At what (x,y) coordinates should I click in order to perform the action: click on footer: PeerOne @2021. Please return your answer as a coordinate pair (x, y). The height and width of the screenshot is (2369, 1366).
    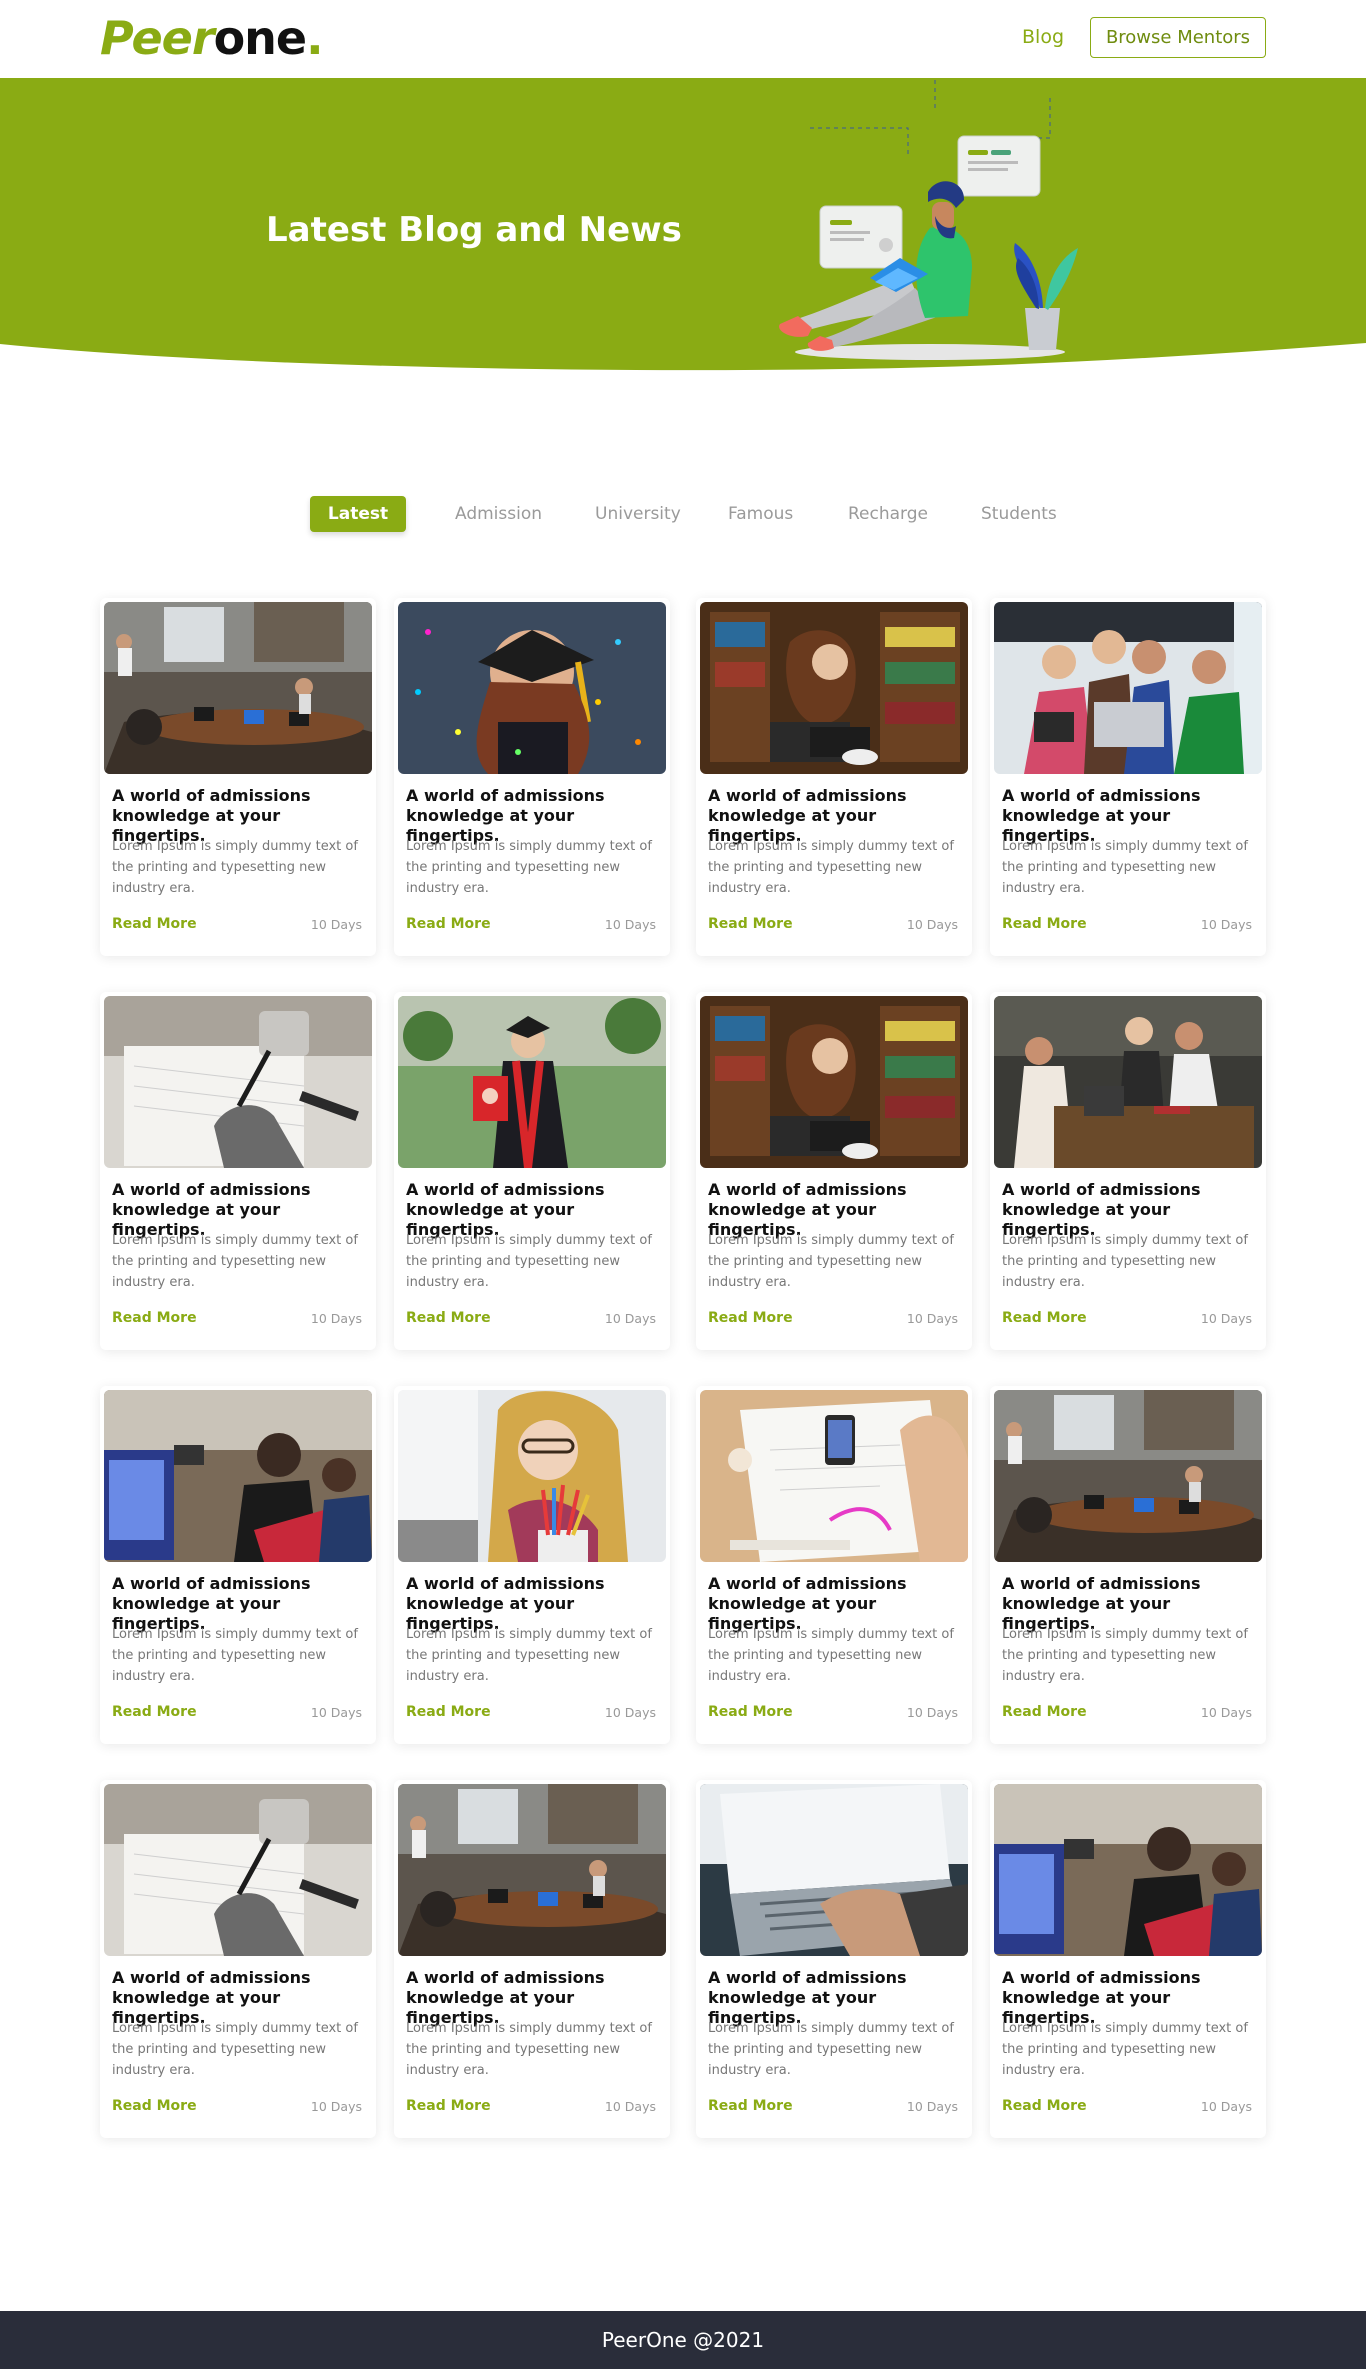
    Looking at the image, I should click on (683, 2340).